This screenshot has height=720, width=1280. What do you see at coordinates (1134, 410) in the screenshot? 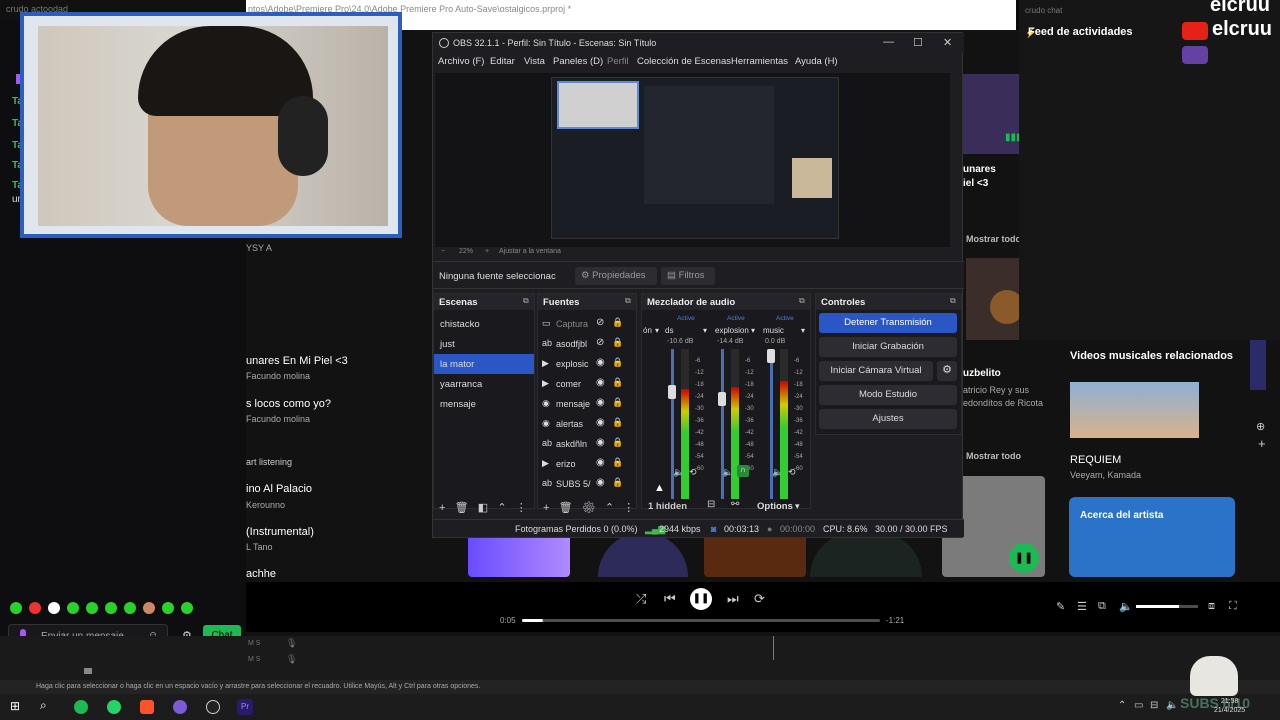
I see `related-video-thumb` at bounding box center [1134, 410].